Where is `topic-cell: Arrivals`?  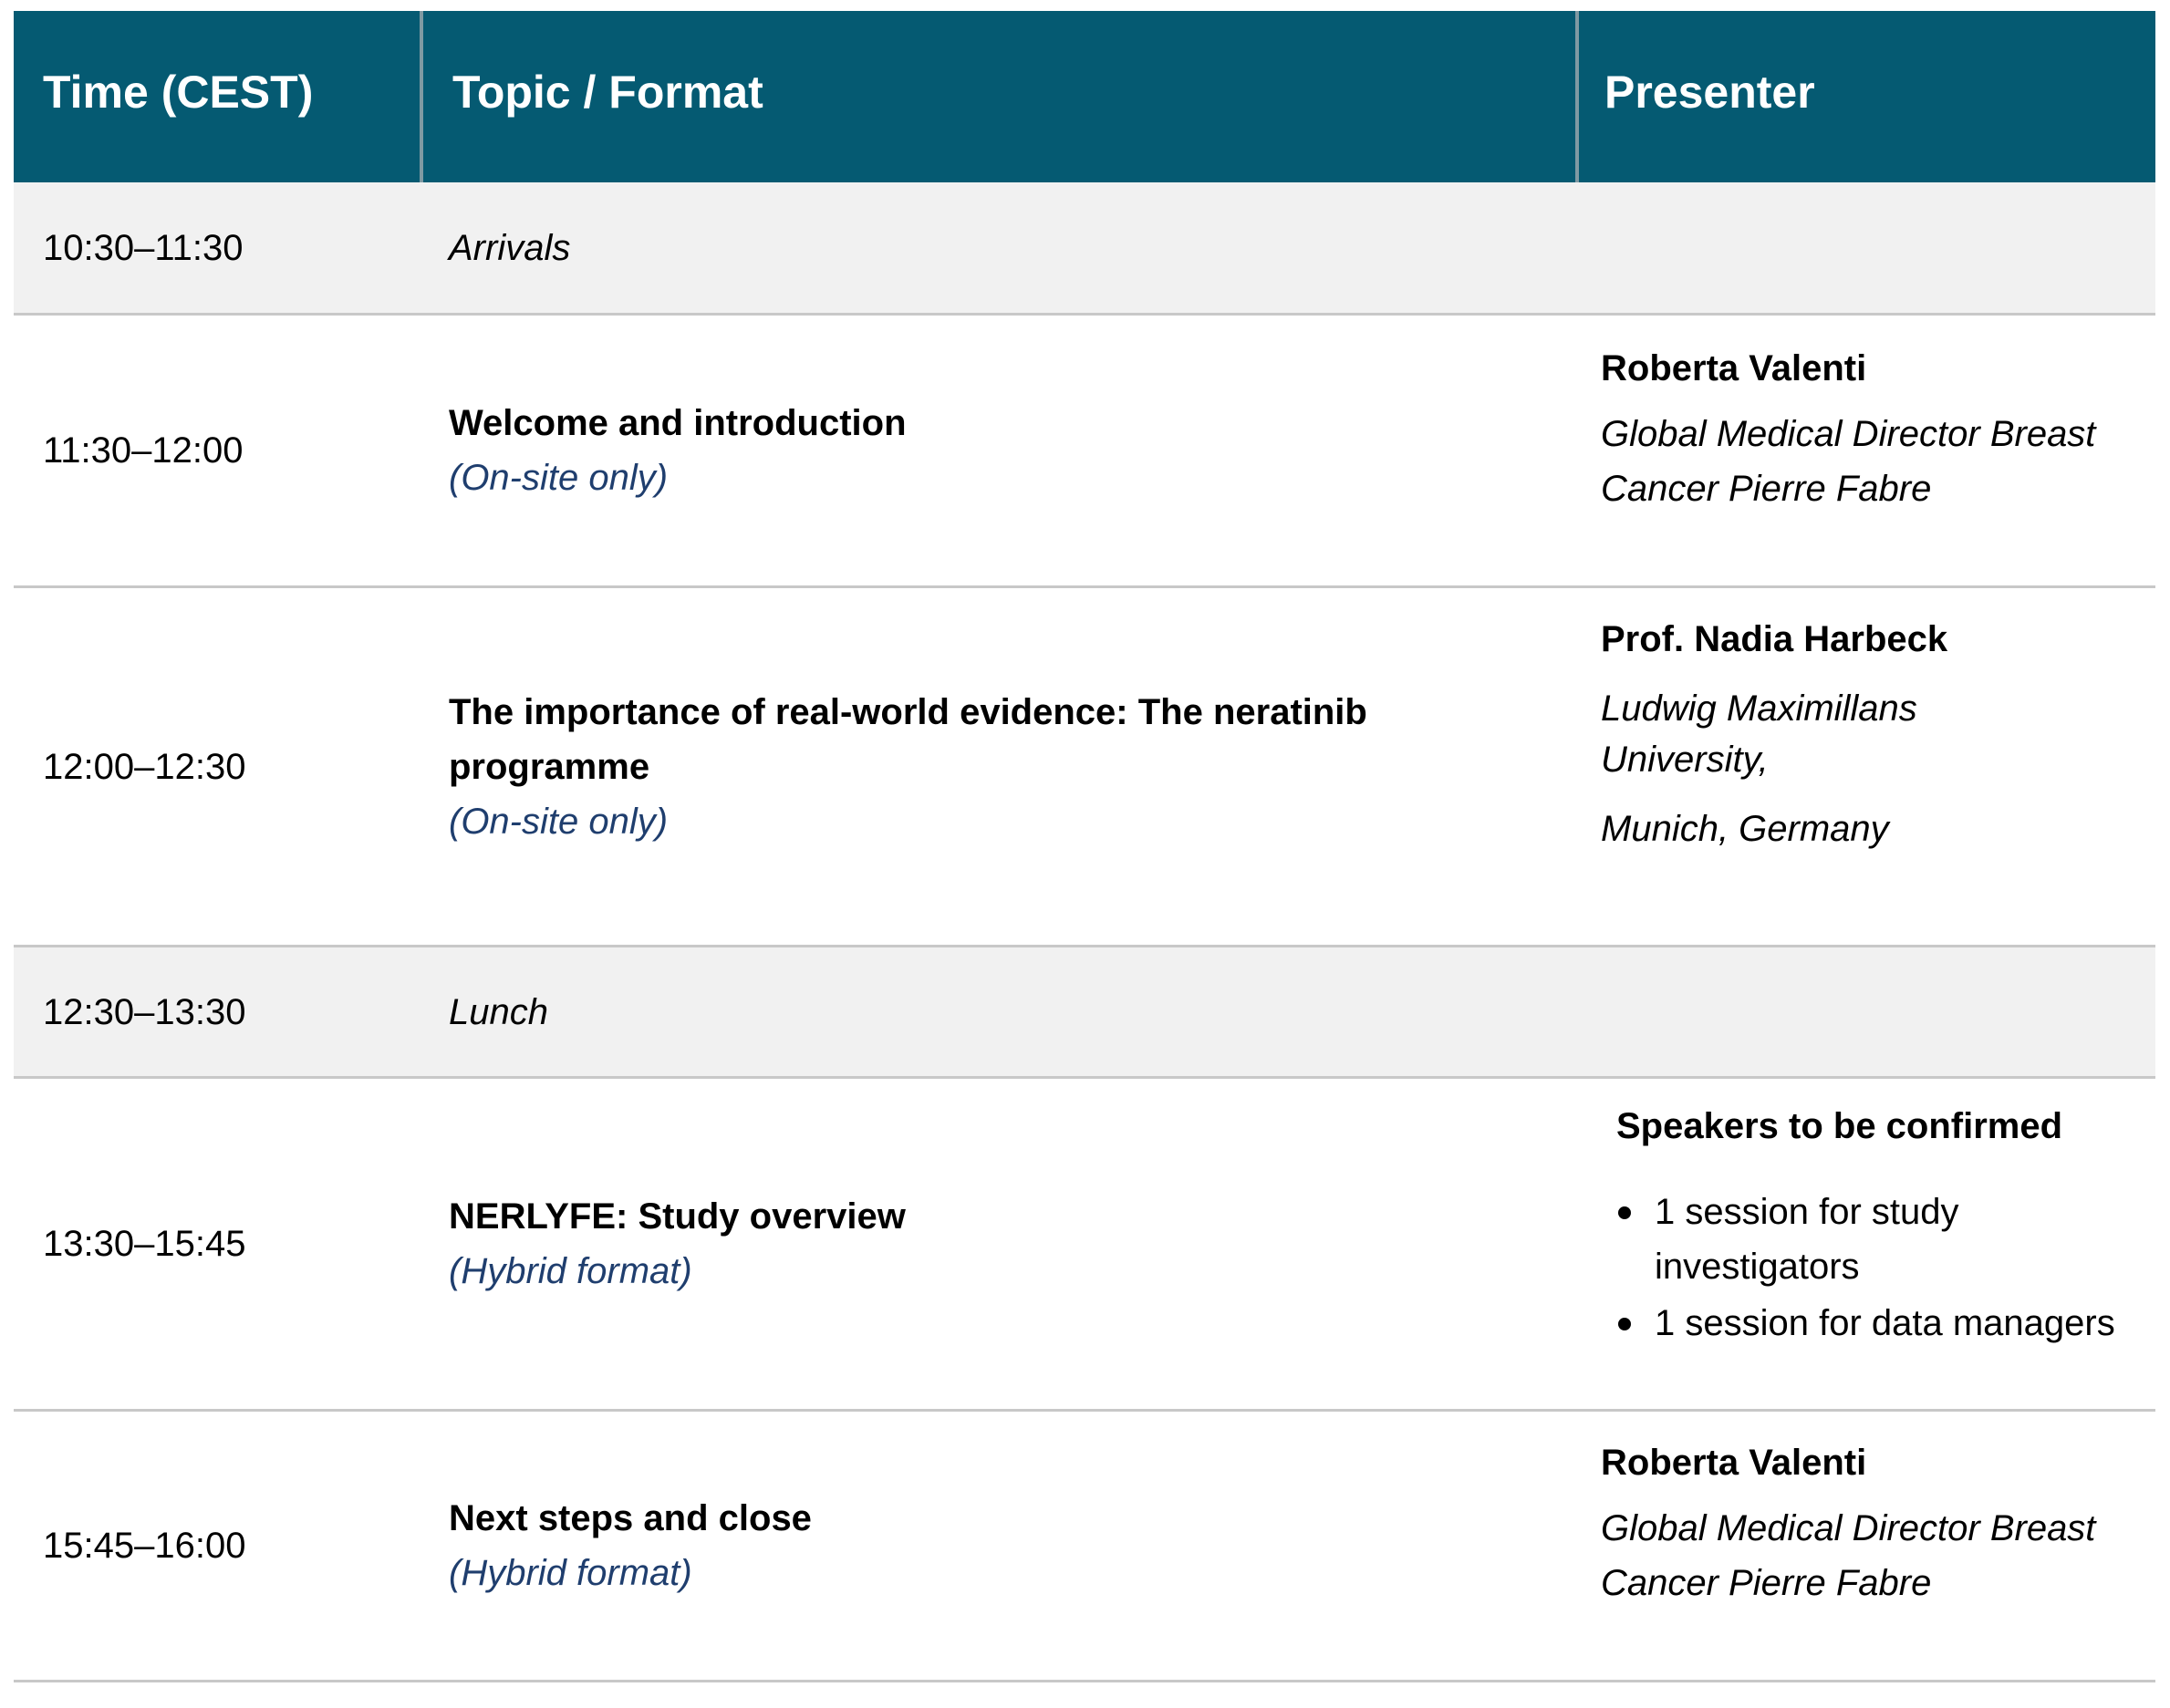 topic-cell: Arrivals is located at coordinates (997, 247).